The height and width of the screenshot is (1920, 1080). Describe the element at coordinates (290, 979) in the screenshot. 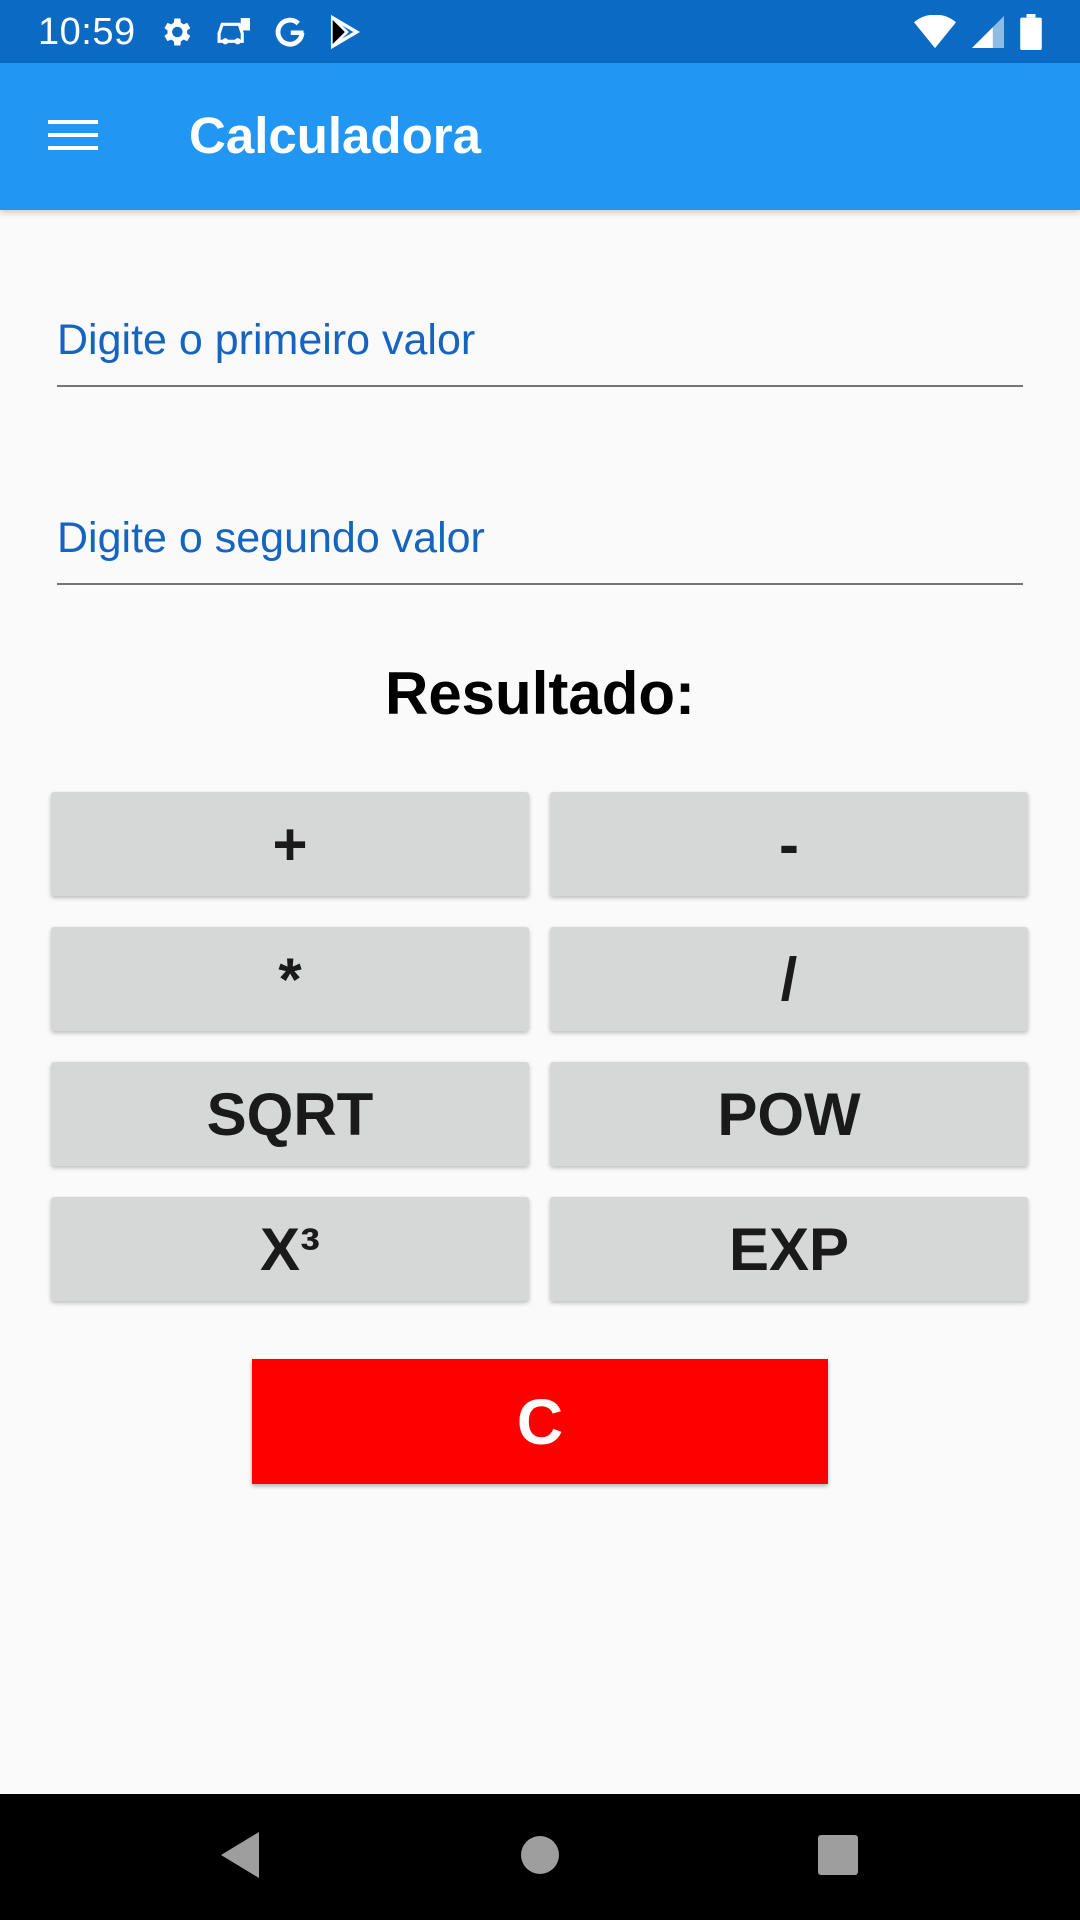

I see `multiply-button: *` at that location.